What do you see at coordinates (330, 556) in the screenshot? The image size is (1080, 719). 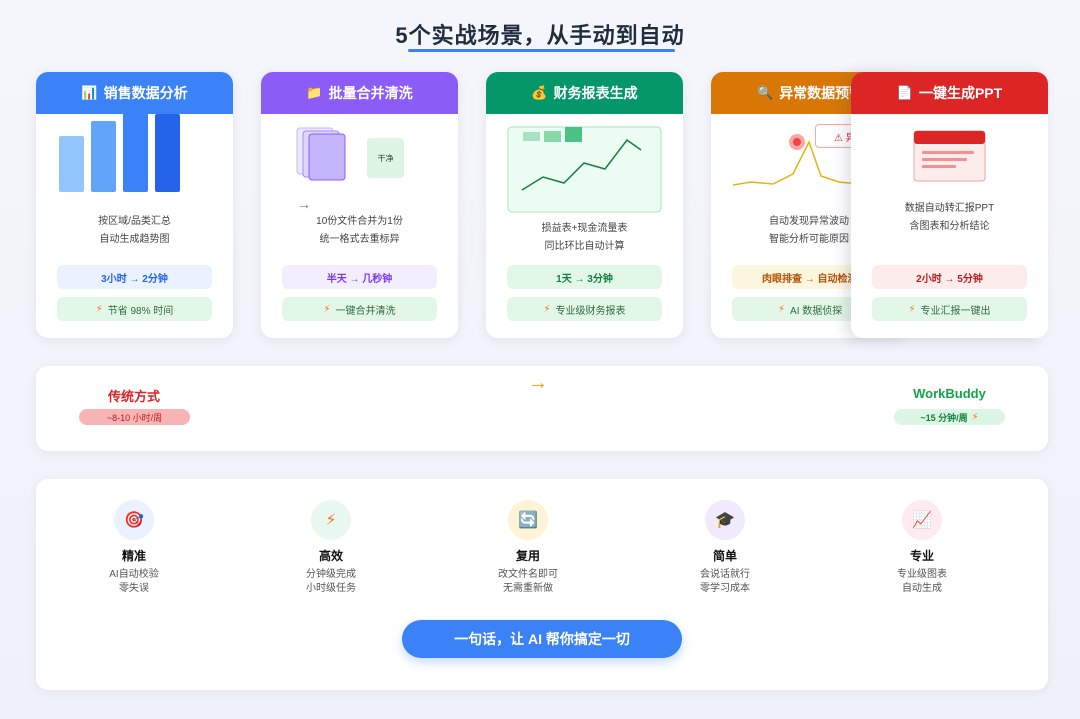 I see `feature-name: 高效` at bounding box center [330, 556].